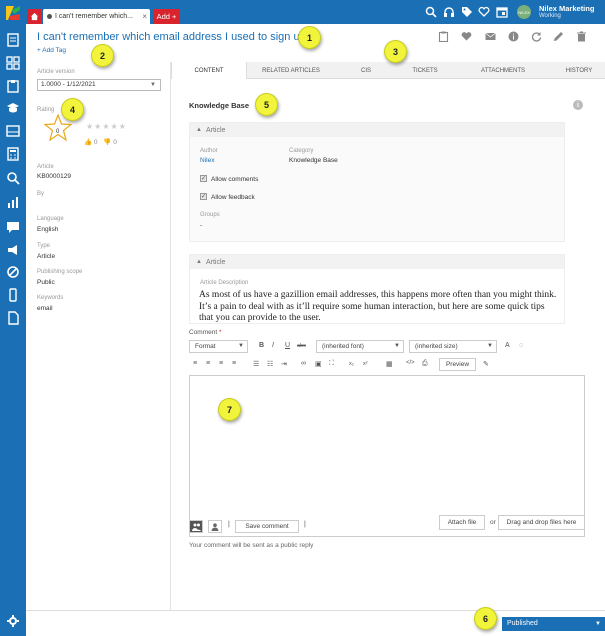  Describe the element at coordinates (541, 522) in the screenshot. I see `file-drop-zone: Drag and drop files here` at that location.